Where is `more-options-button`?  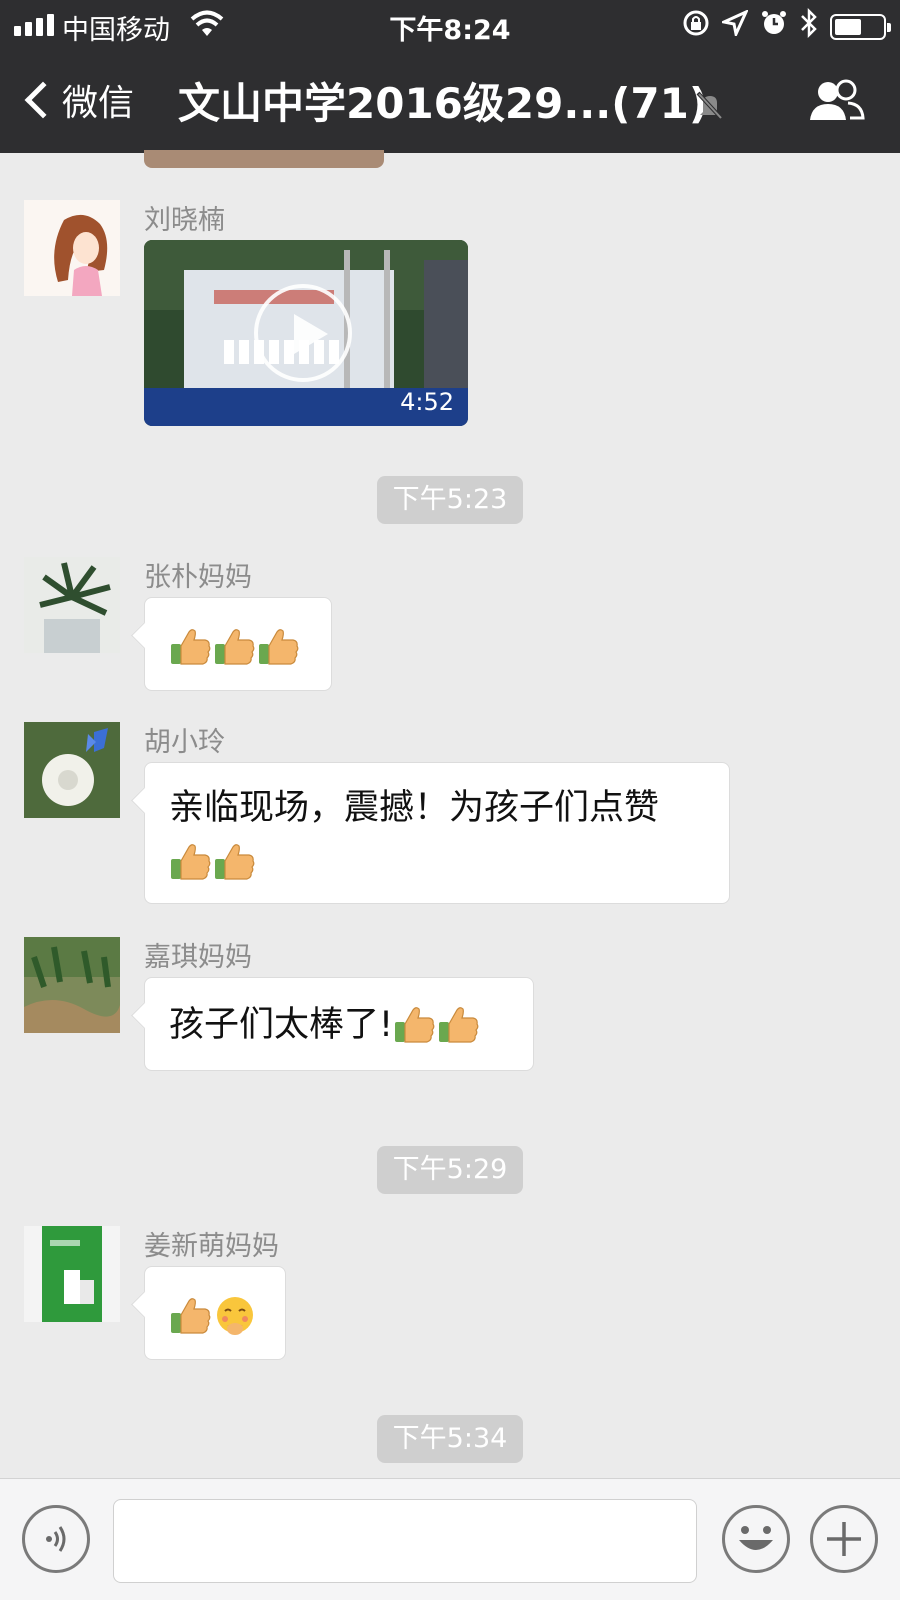 more-options-button is located at coordinates (844, 1539).